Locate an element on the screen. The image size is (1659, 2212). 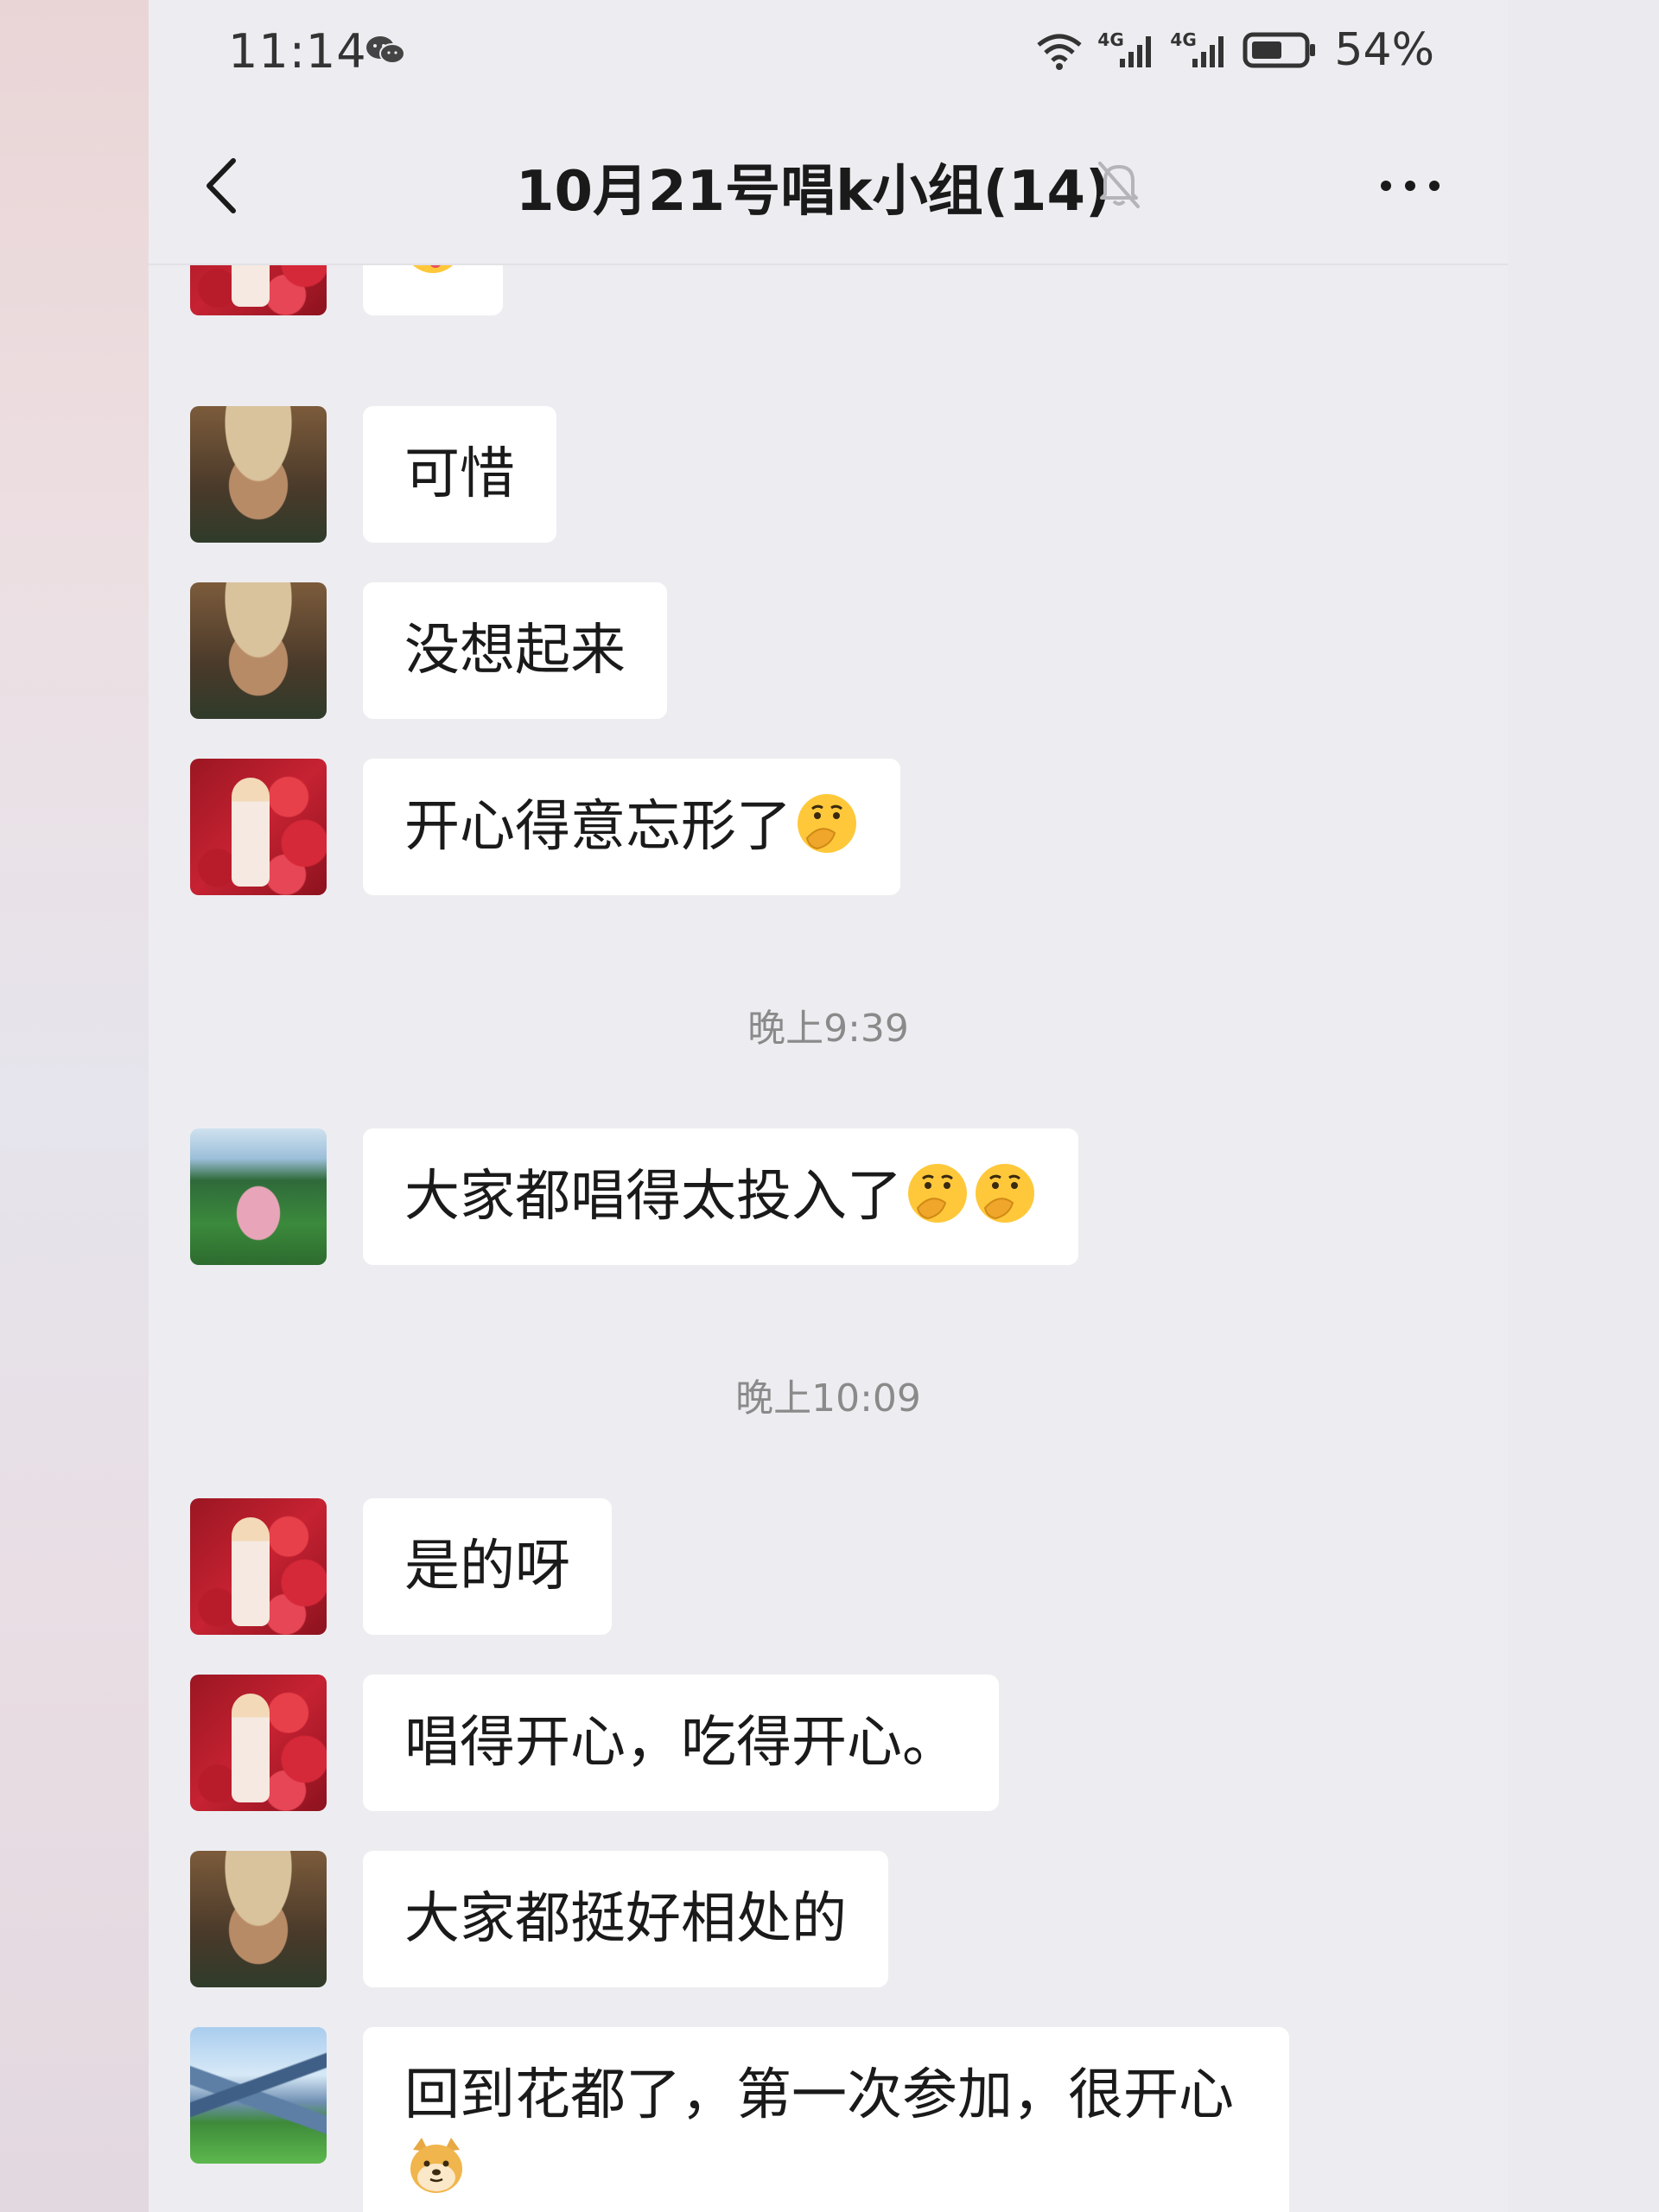
message-bubble: 大家都唱得太投入了 is located at coordinates (720, 1196).